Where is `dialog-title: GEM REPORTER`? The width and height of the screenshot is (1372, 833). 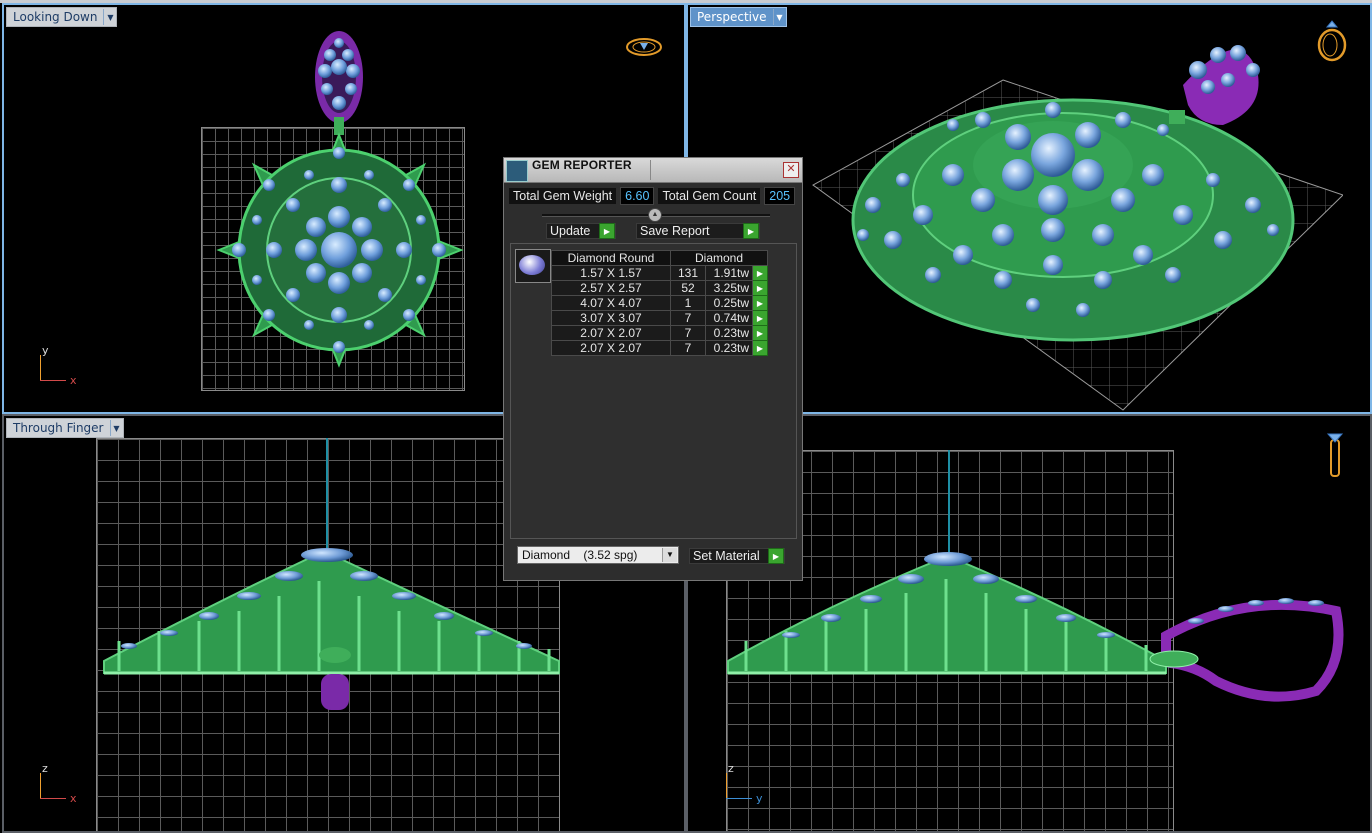 dialog-title: GEM REPORTER is located at coordinates (582, 165).